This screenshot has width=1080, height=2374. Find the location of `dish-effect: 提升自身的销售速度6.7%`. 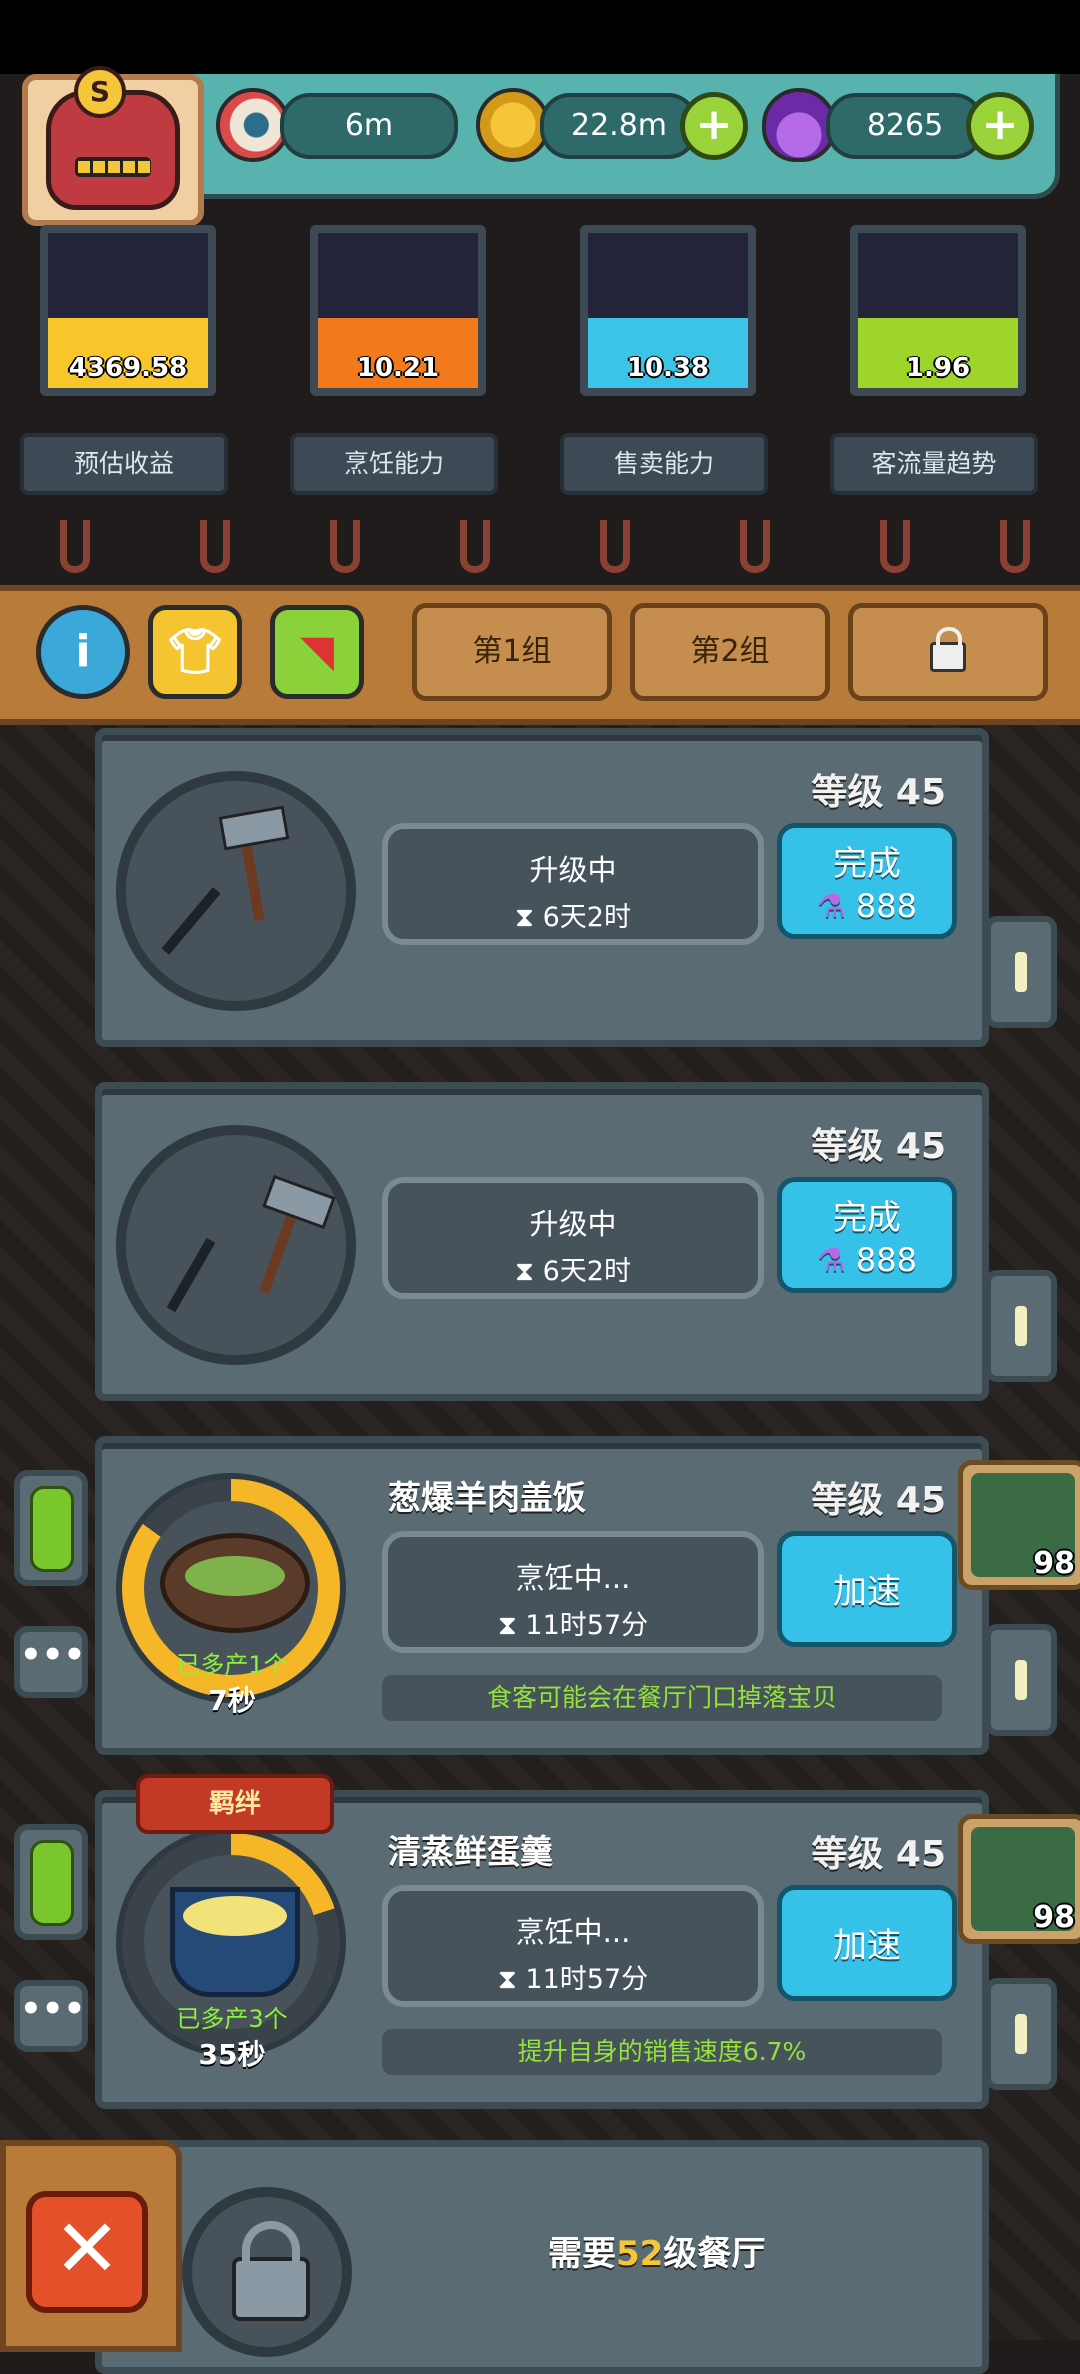

dish-effect: 提升自身的销售速度6.7% is located at coordinates (662, 2052).